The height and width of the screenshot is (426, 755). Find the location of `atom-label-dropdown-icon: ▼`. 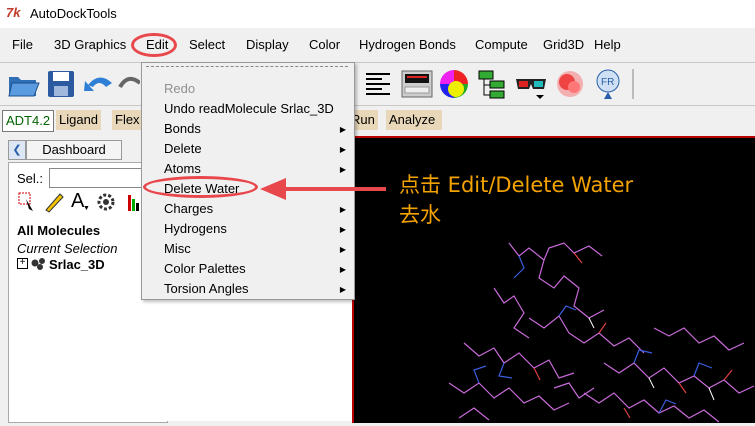

atom-label-dropdown-icon: ▼ is located at coordinates (86, 208).